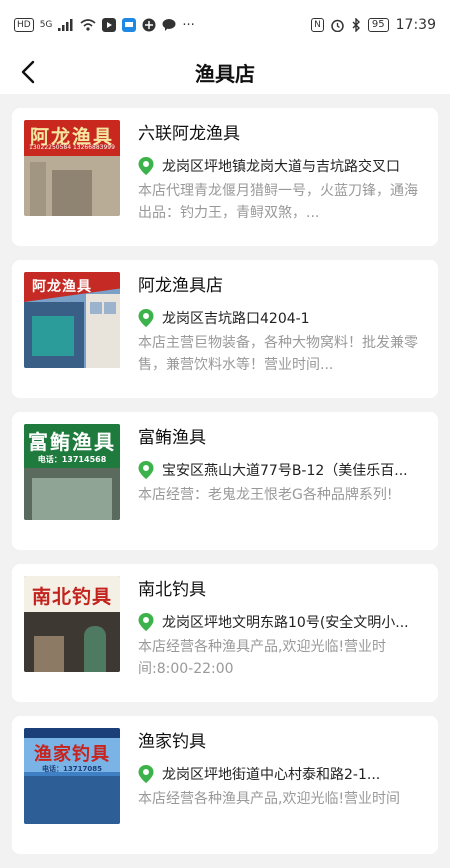 The height and width of the screenshot is (868, 450). Describe the element at coordinates (180, 286) in the screenshot. I see `shop-name: 阿龙渔具店` at that location.